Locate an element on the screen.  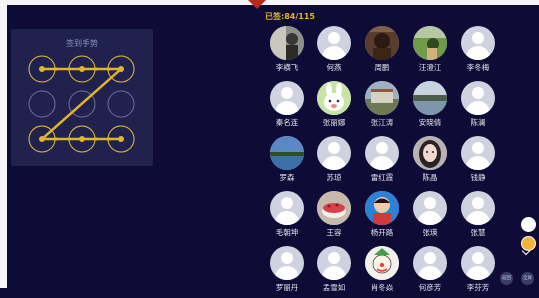
fullscreen-button: 全屏 is located at coordinates (527, 278).